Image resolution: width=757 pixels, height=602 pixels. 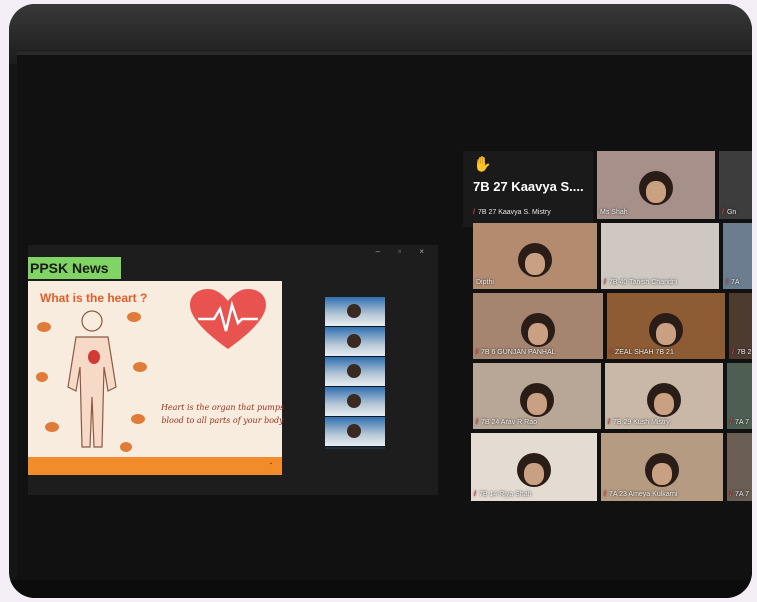 I want to click on participant-name: /7A 23 Ameya Kulkarni, so click(x=641, y=494).